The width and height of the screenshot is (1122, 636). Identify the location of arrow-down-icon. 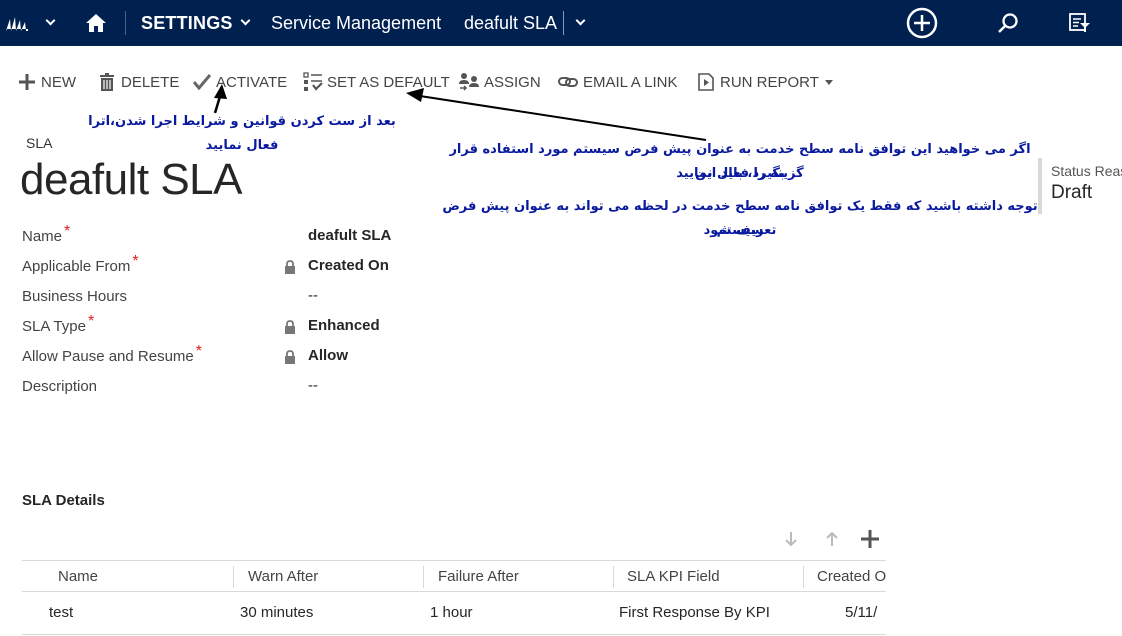
(791, 539).